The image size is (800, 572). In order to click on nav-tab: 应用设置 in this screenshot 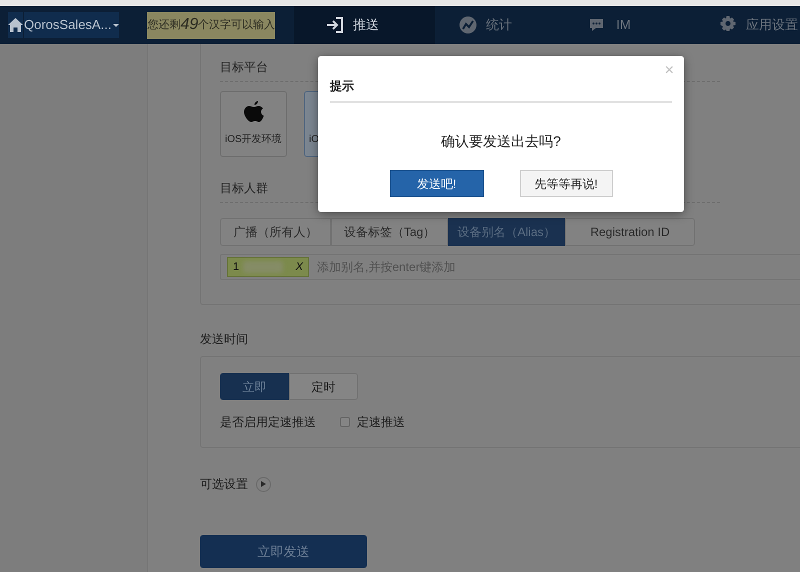, I will do `click(747, 25)`.